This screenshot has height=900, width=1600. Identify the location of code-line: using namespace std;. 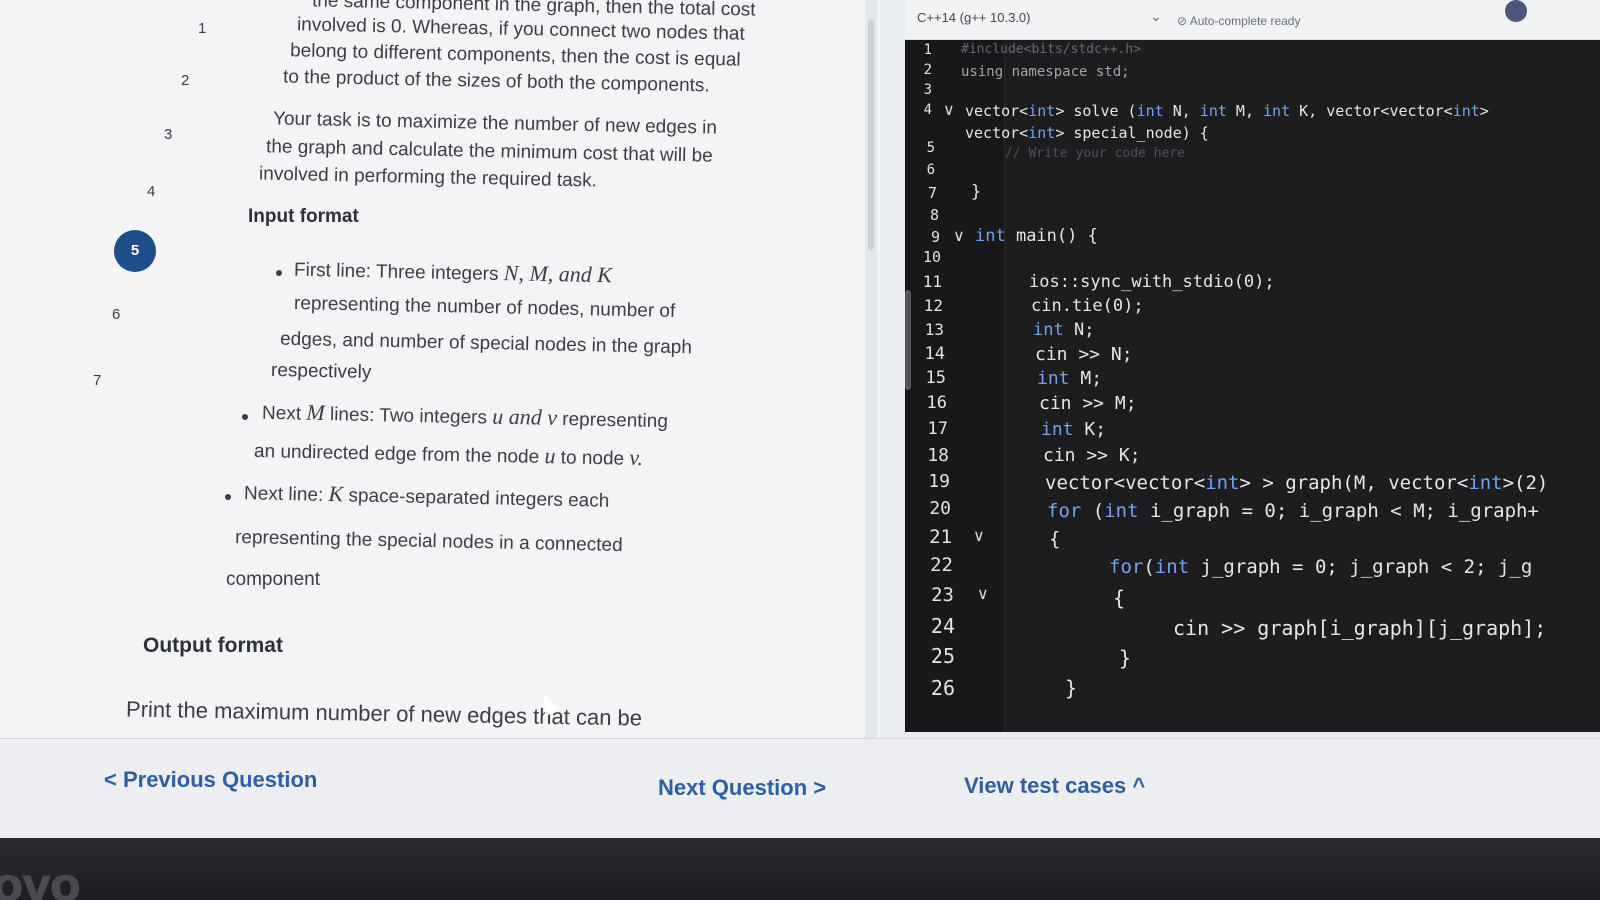
(1045, 72).